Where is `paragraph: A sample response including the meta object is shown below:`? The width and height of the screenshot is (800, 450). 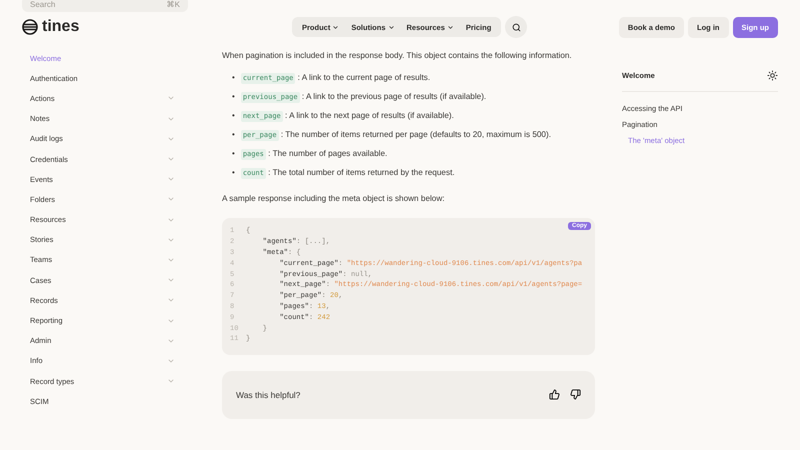 paragraph: A sample response including the meta object is shown below: is located at coordinates (334, 199).